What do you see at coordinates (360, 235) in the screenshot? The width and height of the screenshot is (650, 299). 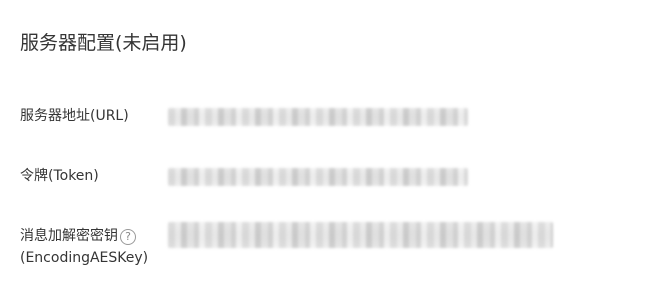 I see `encoding-aes-key-value` at bounding box center [360, 235].